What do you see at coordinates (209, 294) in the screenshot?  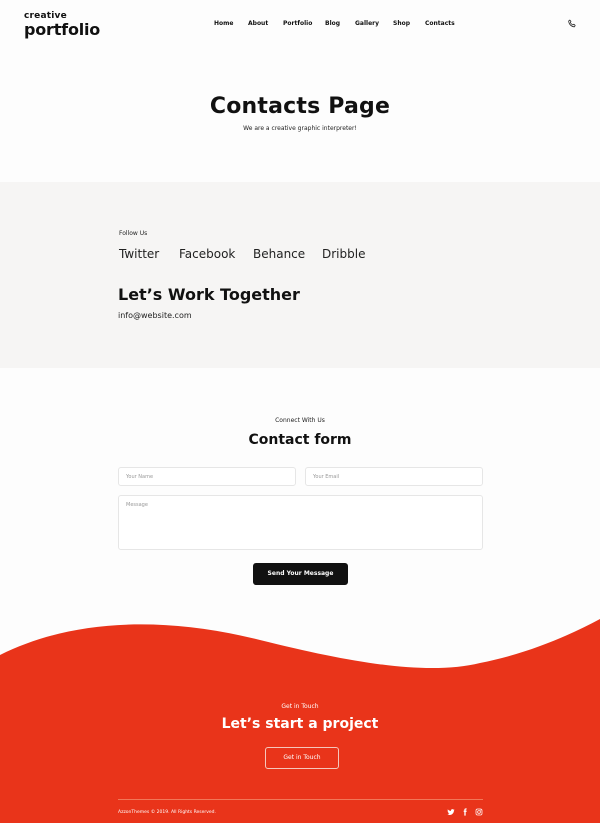 I see `work-together-heading: Let’s Work Together` at bounding box center [209, 294].